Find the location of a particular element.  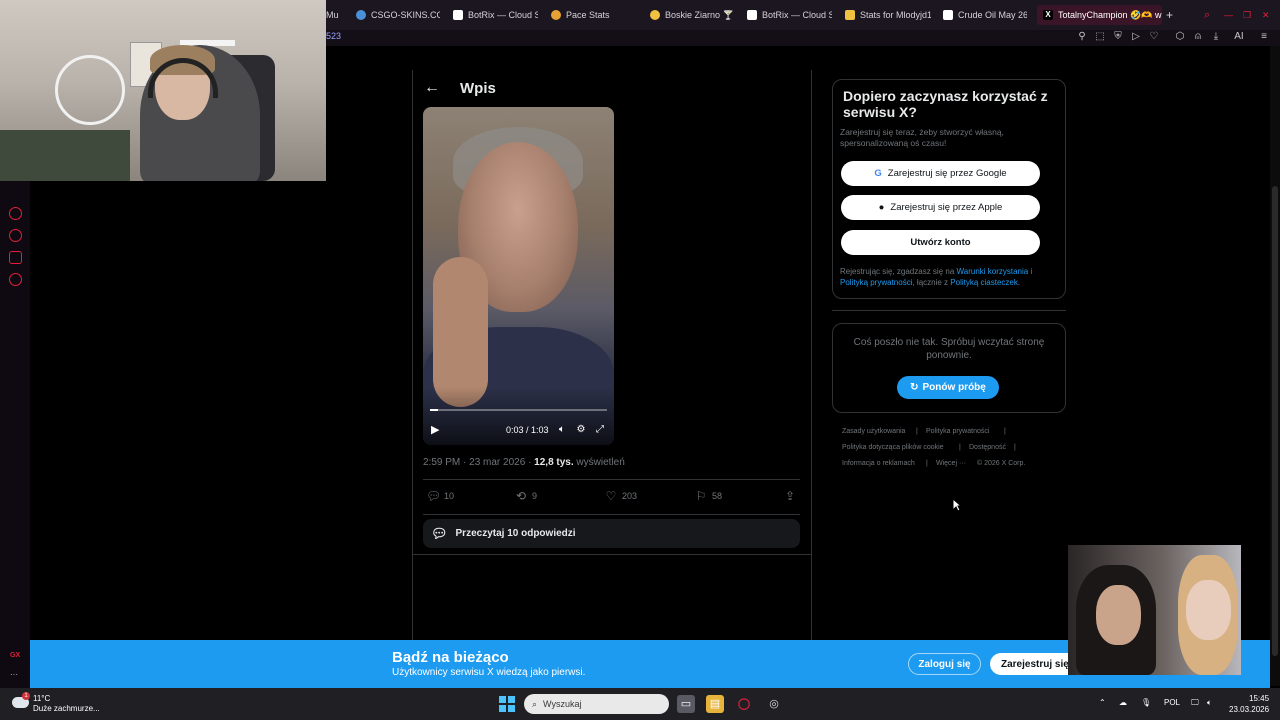

google-icon: G is located at coordinates (878, 173).